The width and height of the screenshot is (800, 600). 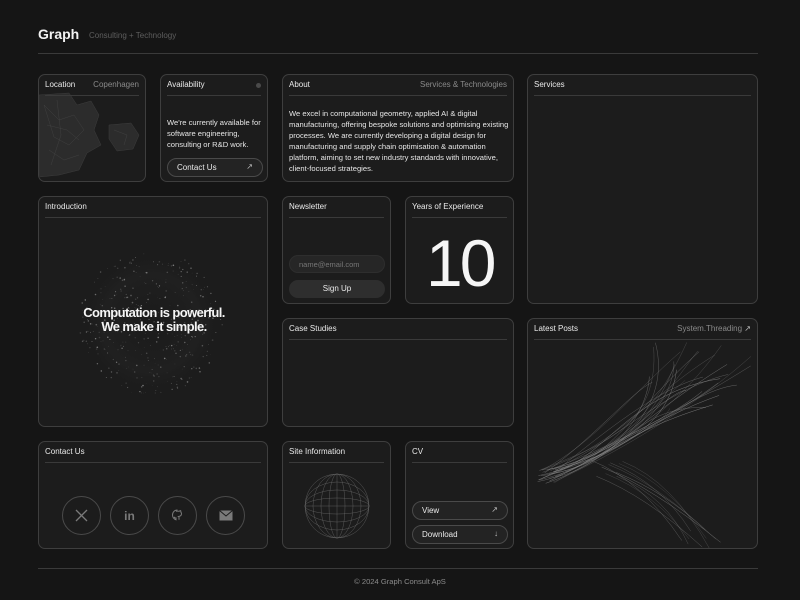 I want to click on cv-download-button: Download ↓, so click(x=460, y=534).